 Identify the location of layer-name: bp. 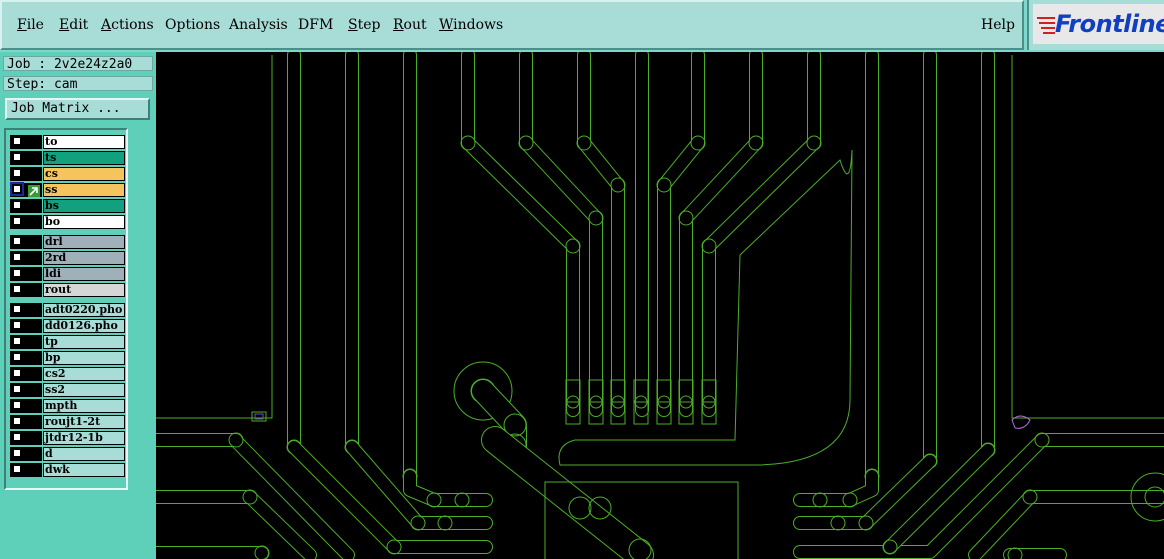
(84, 358).